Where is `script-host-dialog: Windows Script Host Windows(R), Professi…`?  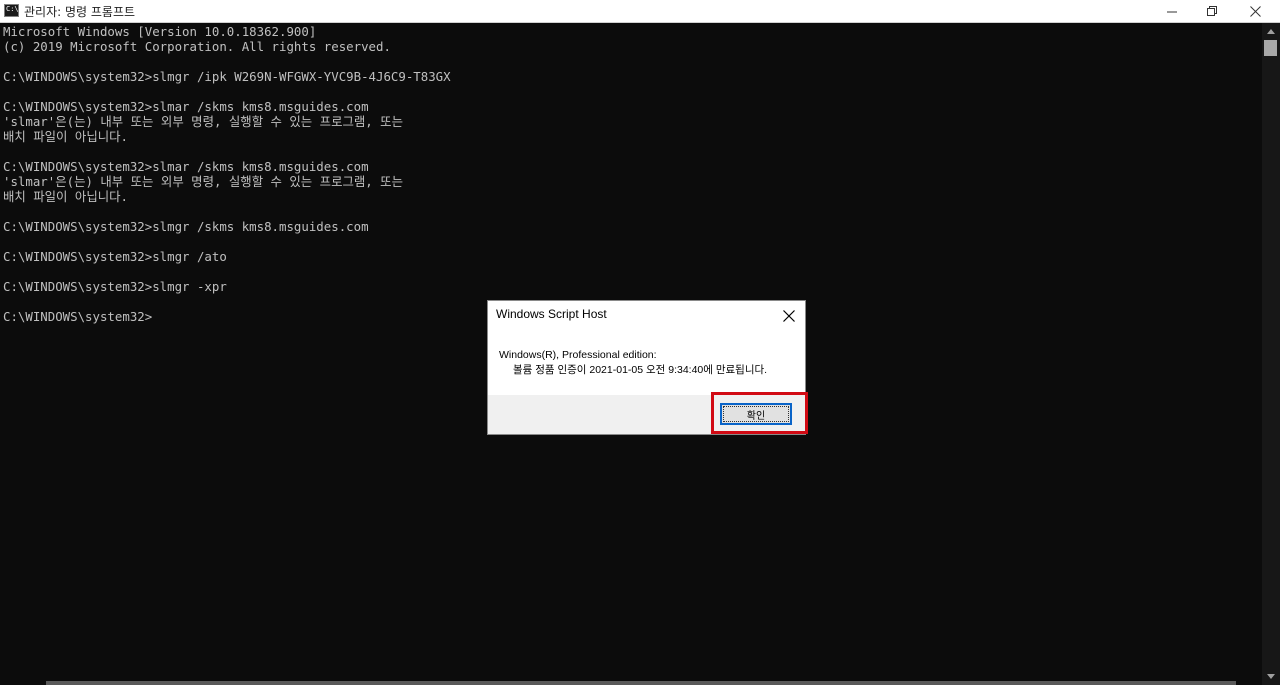 script-host-dialog: Windows Script Host Windows(R), Professi… is located at coordinates (647, 367).